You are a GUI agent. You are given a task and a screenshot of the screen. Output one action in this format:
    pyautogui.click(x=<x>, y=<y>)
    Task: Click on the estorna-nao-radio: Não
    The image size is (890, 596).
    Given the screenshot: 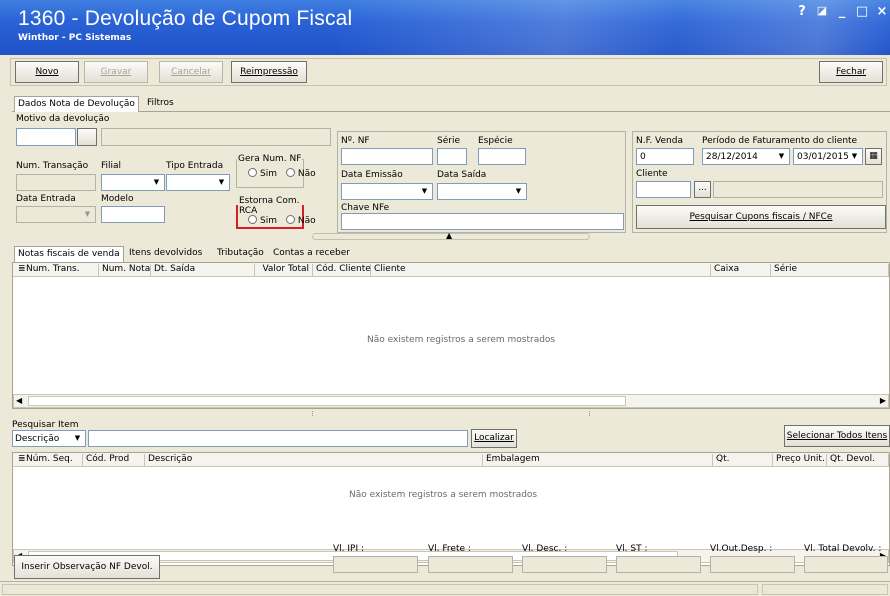 What is the action you would take?
    pyautogui.click(x=300, y=220)
    